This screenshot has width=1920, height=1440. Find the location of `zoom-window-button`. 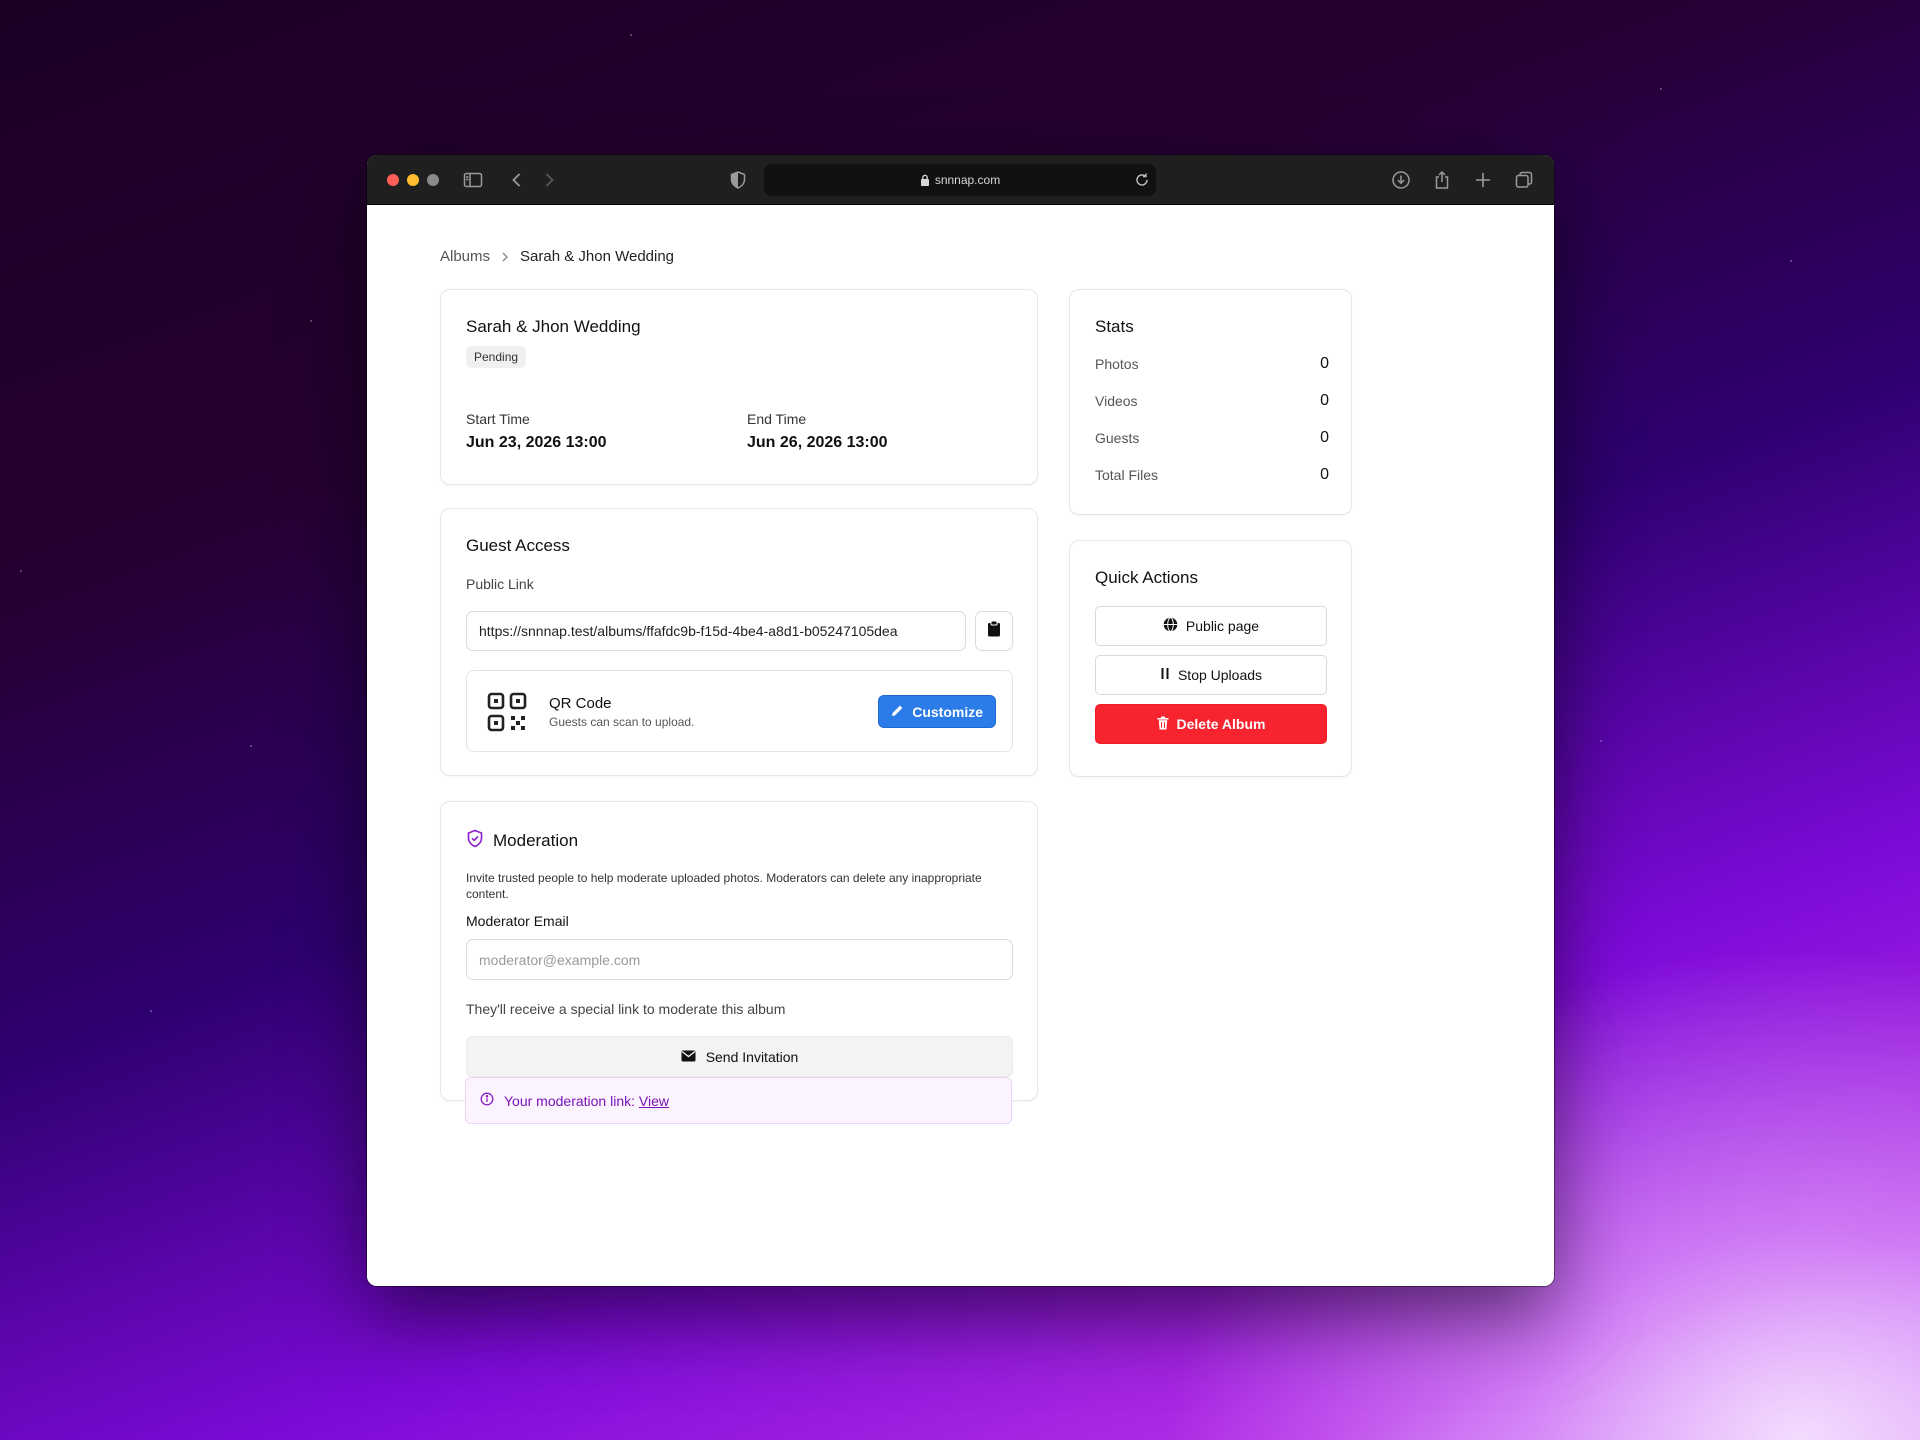

zoom-window-button is located at coordinates (433, 180).